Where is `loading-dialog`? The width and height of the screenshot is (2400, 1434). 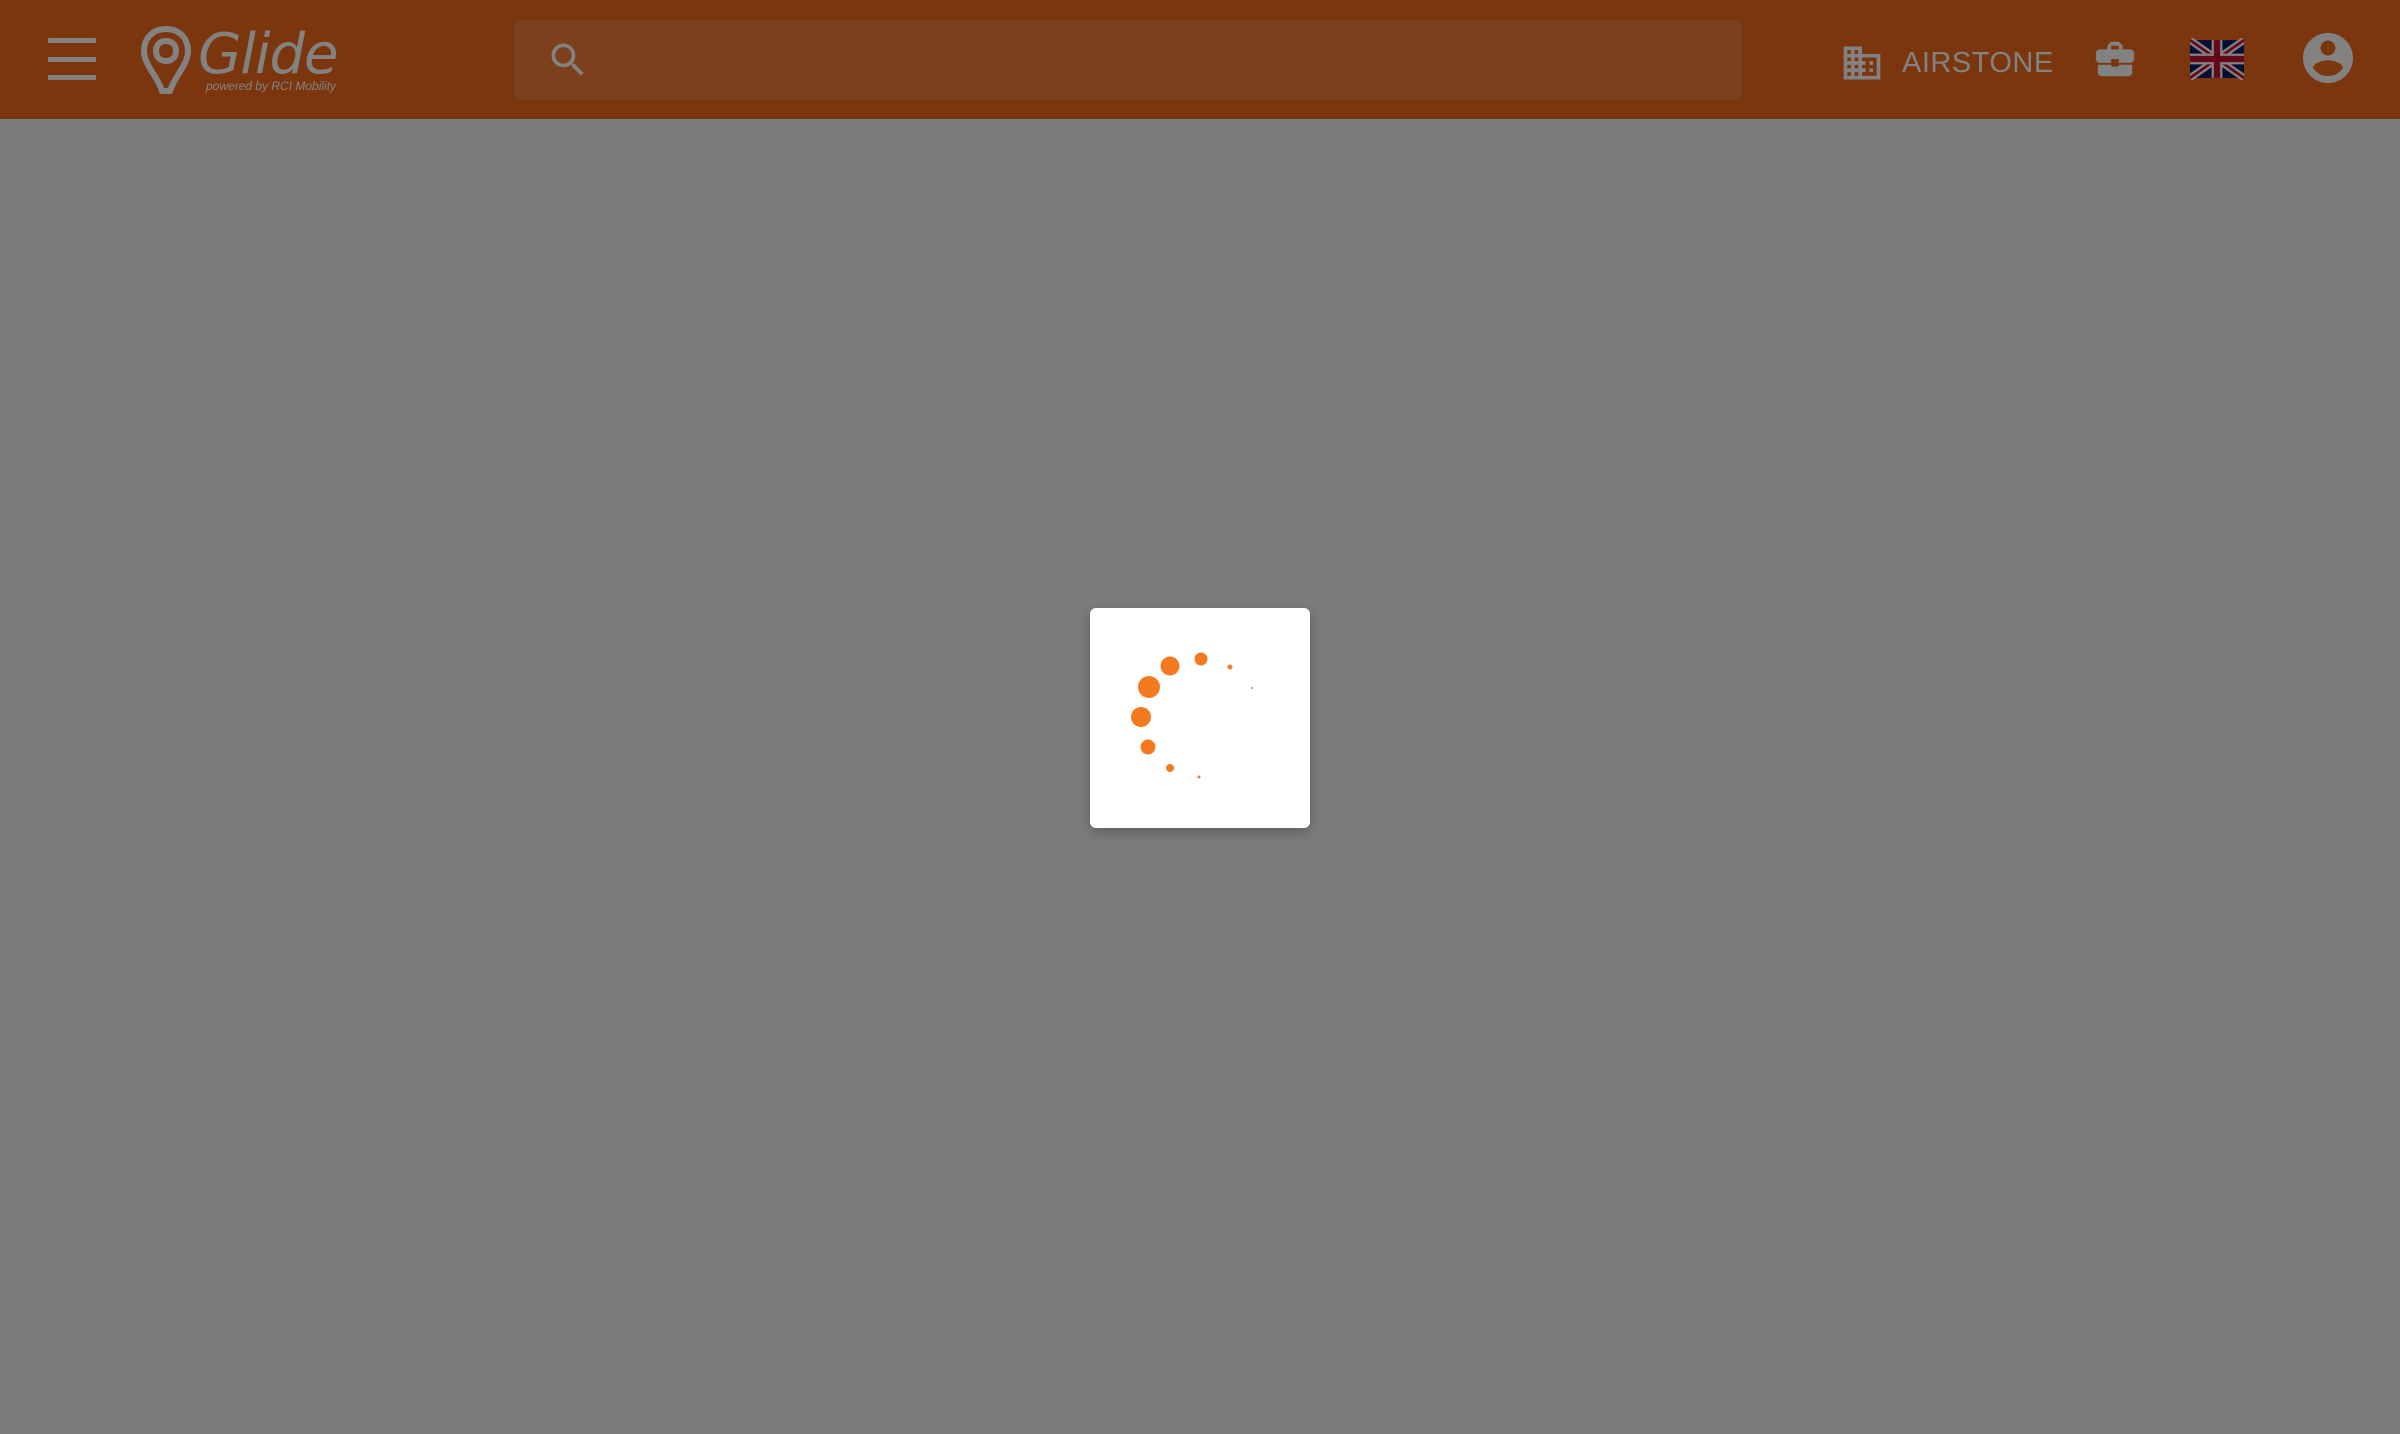
loading-dialog is located at coordinates (1200, 718).